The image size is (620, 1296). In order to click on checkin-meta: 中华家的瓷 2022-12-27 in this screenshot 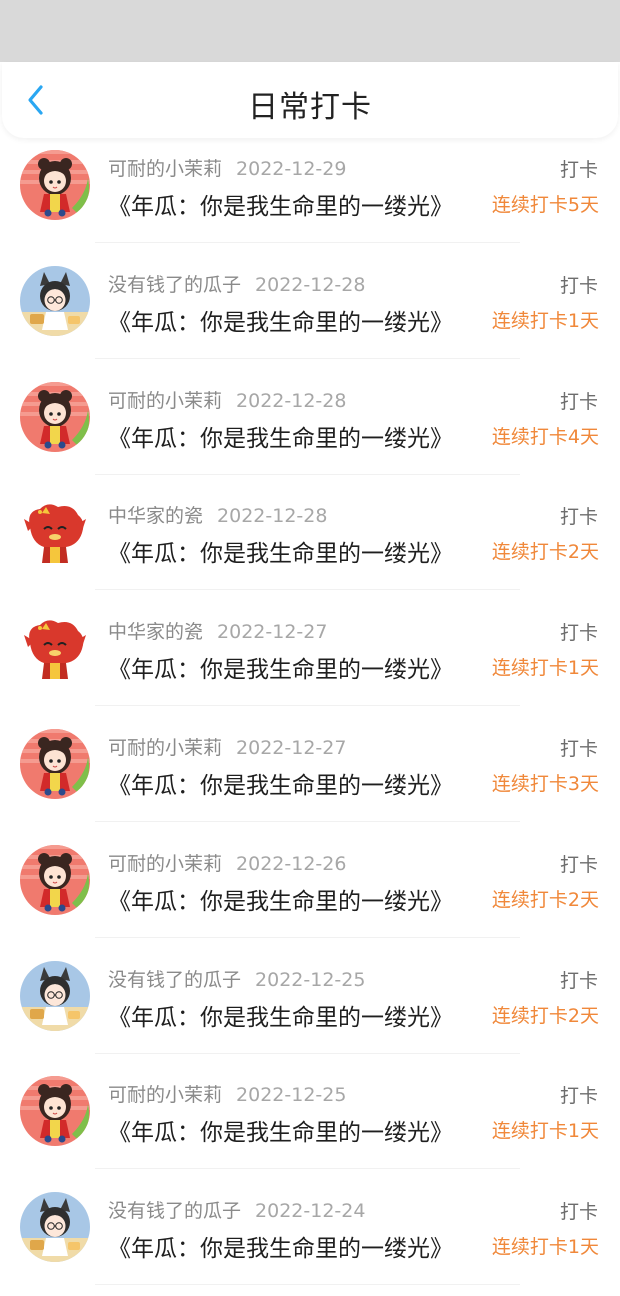, I will do `click(217, 630)`.